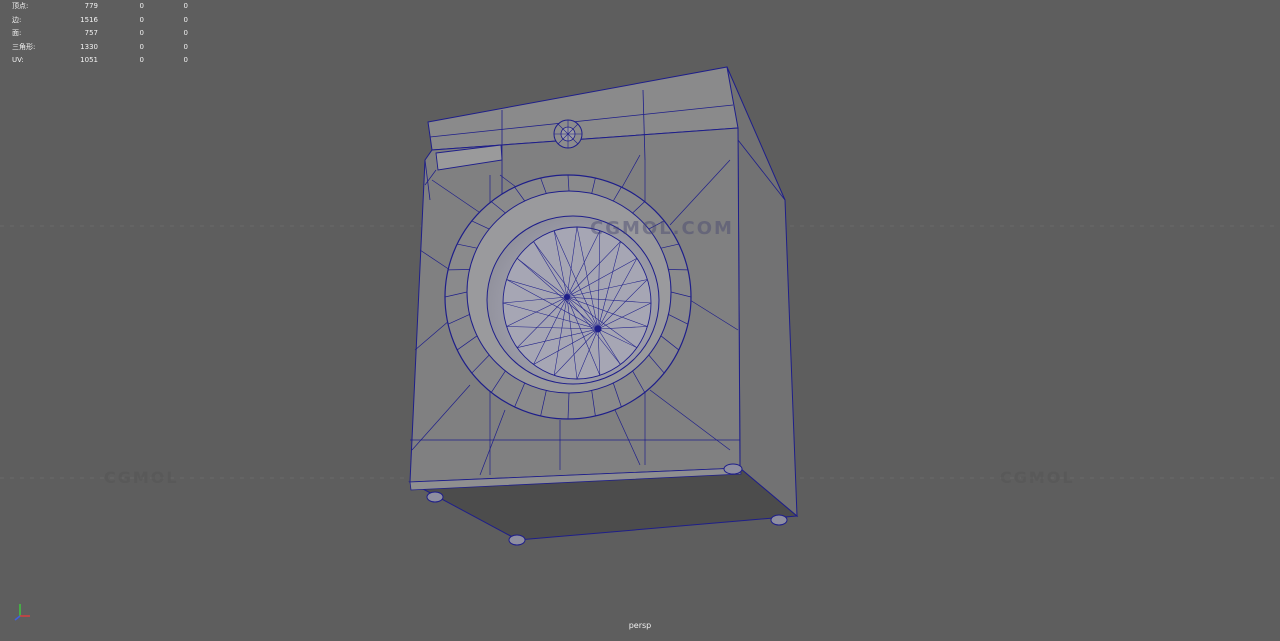 This screenshot has width=1280, height=641. Describe the element at coordinates (1037, 477) in the screenshot. I see `watermark-right: CGMOL` at that location.